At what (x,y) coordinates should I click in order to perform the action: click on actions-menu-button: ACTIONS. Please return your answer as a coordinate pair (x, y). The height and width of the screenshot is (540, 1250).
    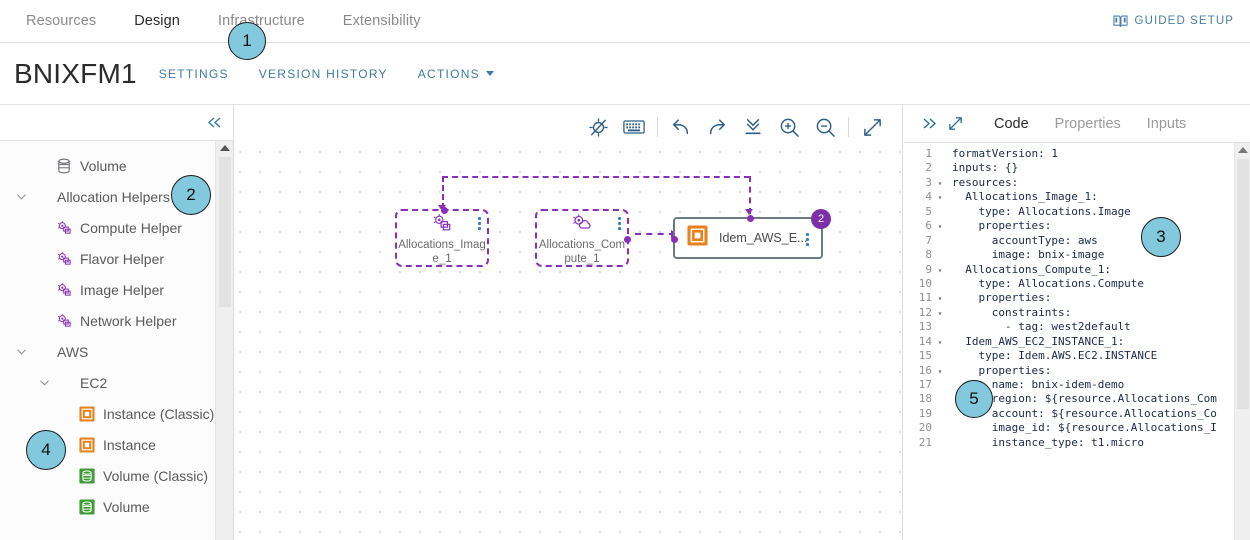
    Looking at the image, I should click on (456, 74).